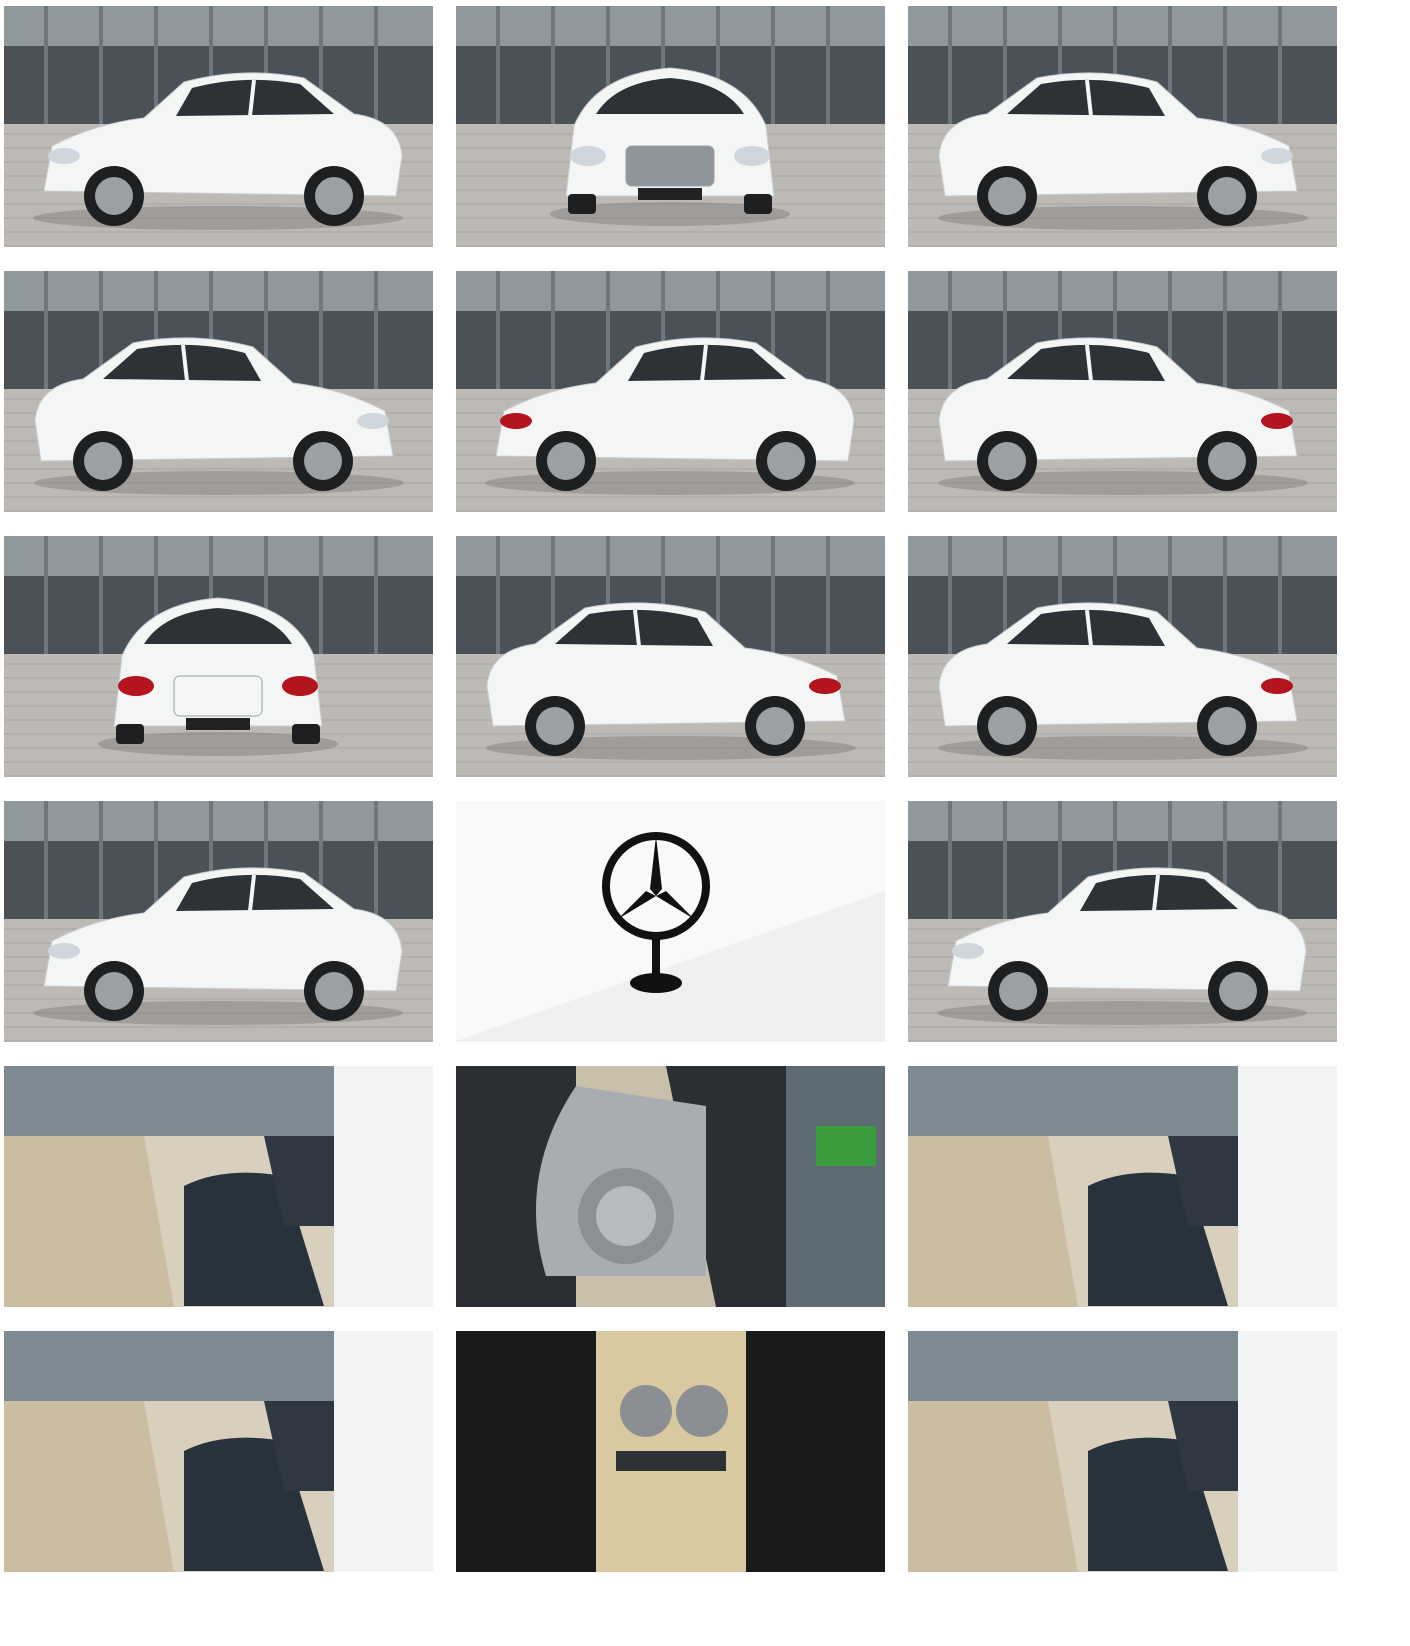  I want to click on gallery-photo-exterior-rear-left-3q-wide, so click(670, 656).